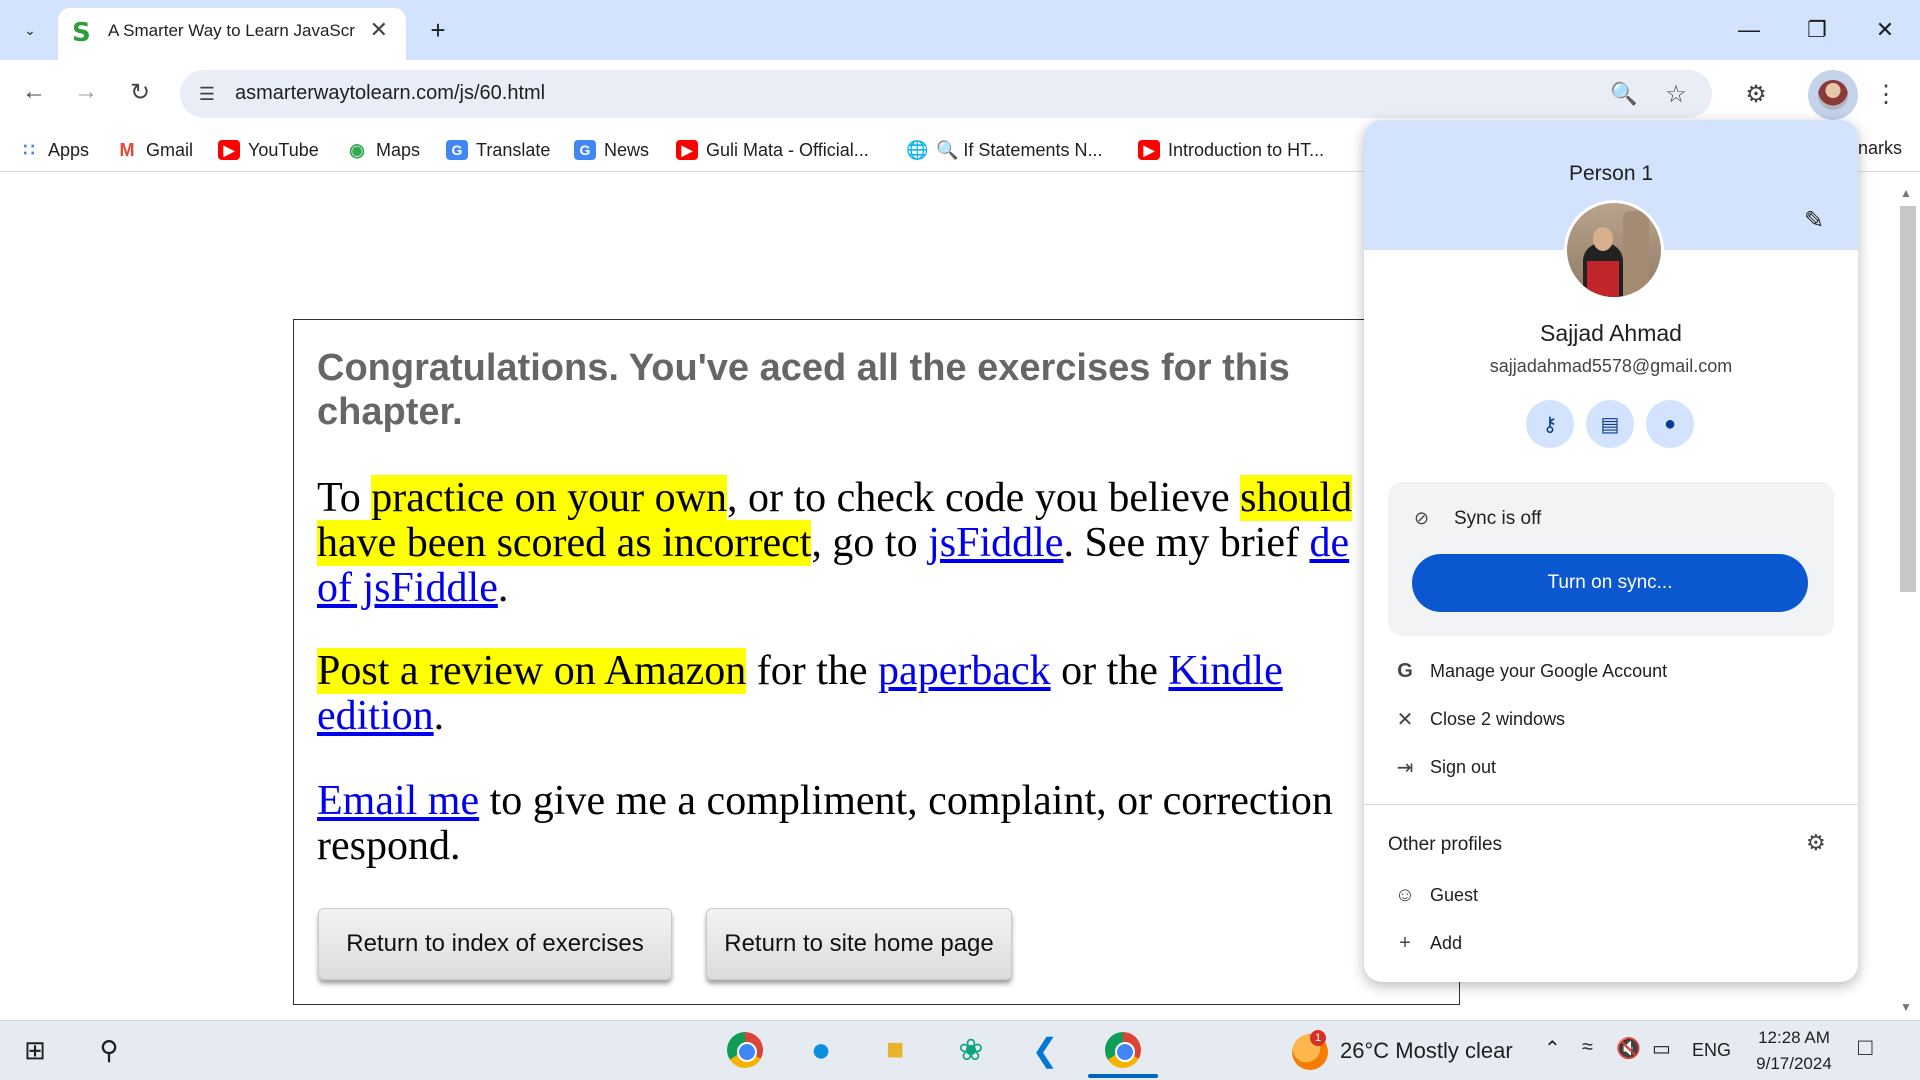 The width and height of the screenshot is (1920, 1080). I want to click on site-info-icon: ☰, so click(207, 94).